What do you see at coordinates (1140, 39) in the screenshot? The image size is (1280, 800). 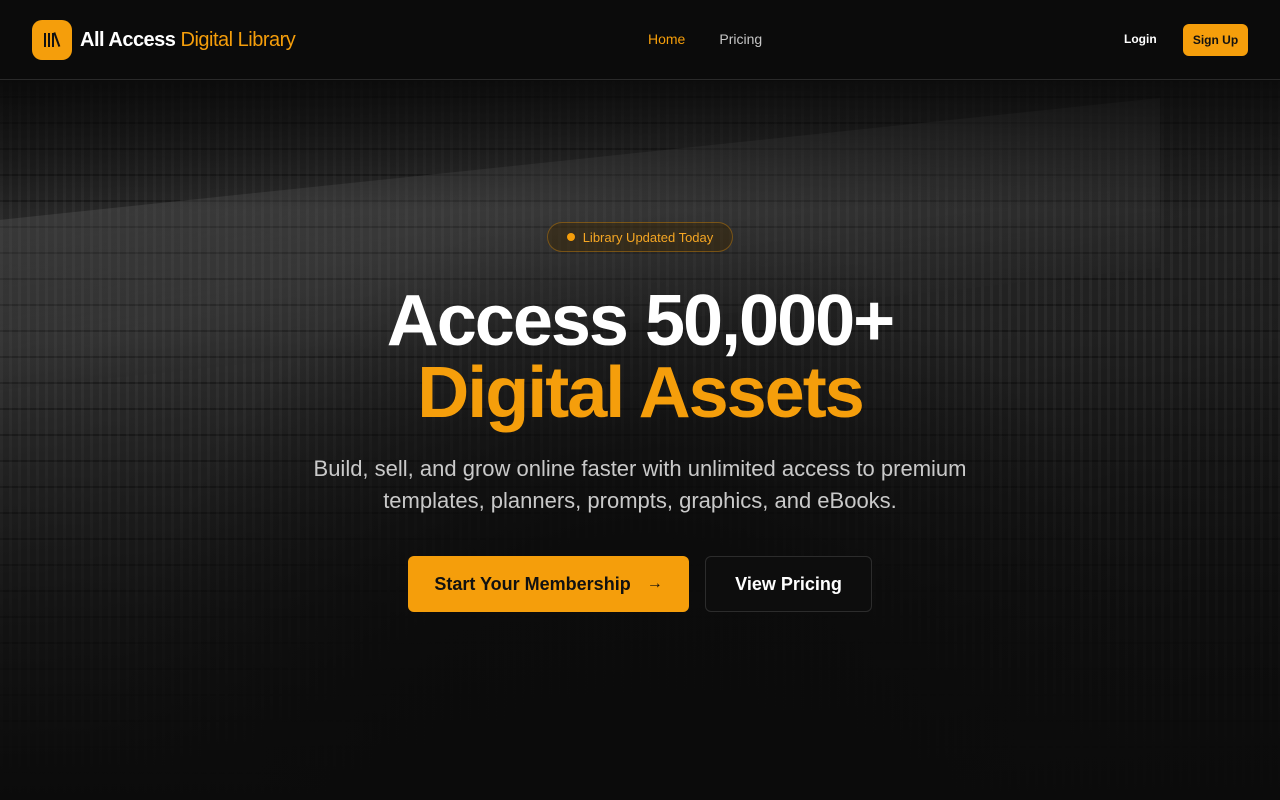 I see `login-link: Login` at bounding box center [1140, 39].